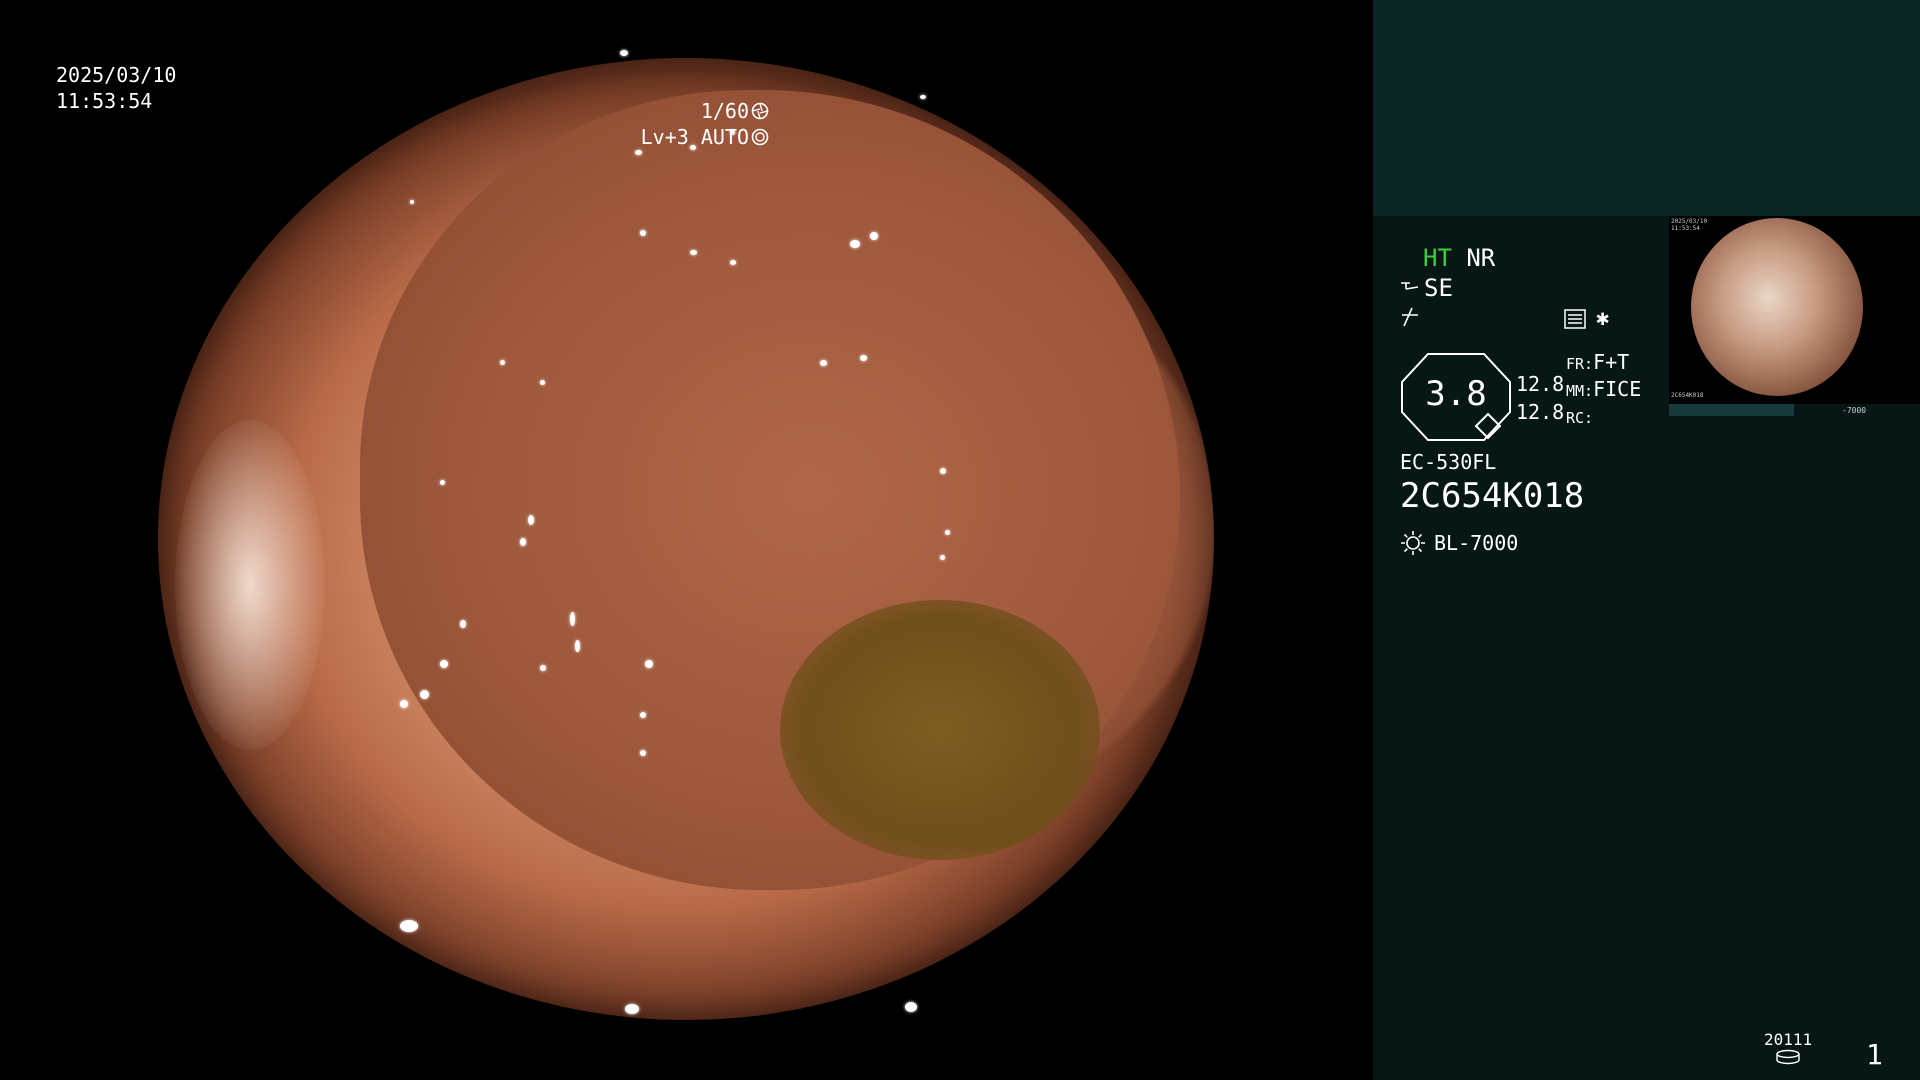 Image resolution: width=1920 pixels, height=1080 pixels. What do you see at coordinates (1437, 258) in the screenshot?
I see `ht-indicator: HT` at bounding box center [1437, 258].